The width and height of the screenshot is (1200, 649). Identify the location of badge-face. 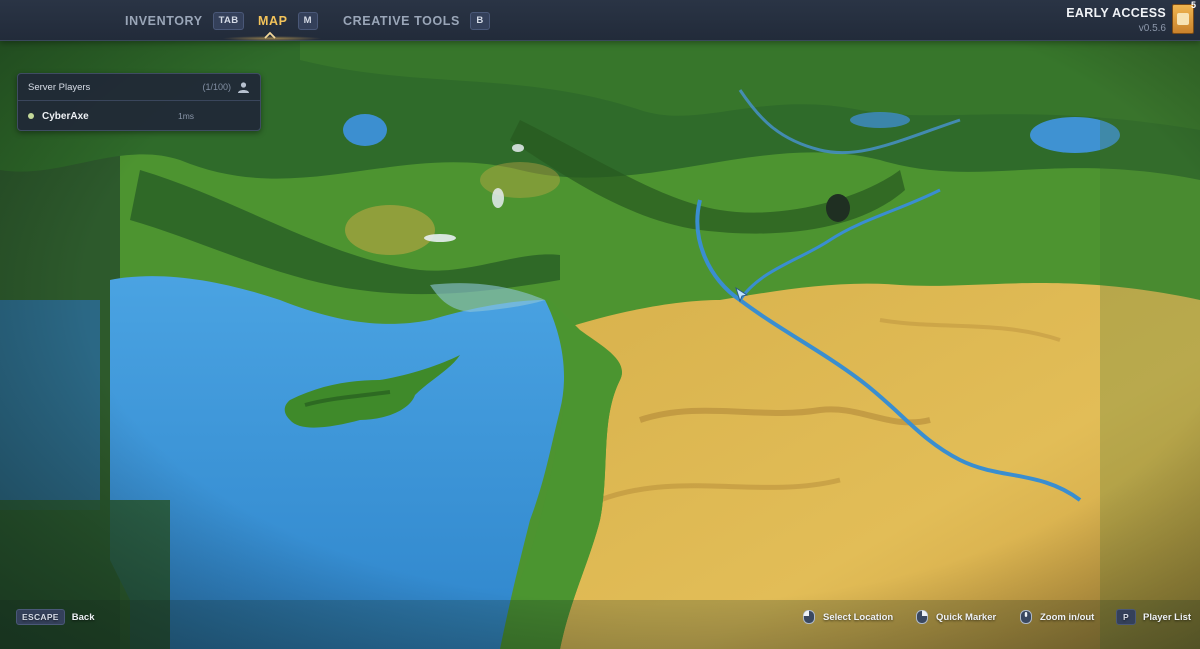
(1183, 19).